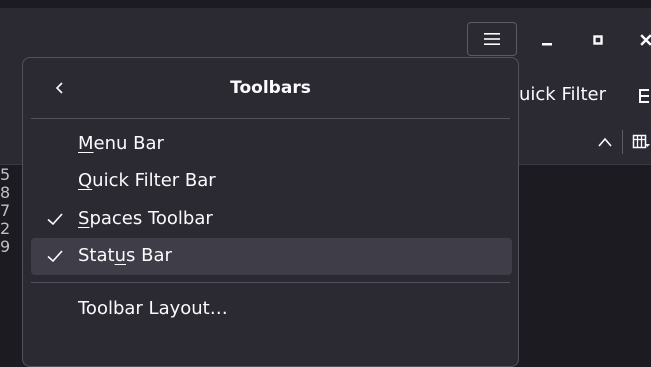 This screenshot has width=651, height=367. I want to click on maximize-button, so click(598, 40).